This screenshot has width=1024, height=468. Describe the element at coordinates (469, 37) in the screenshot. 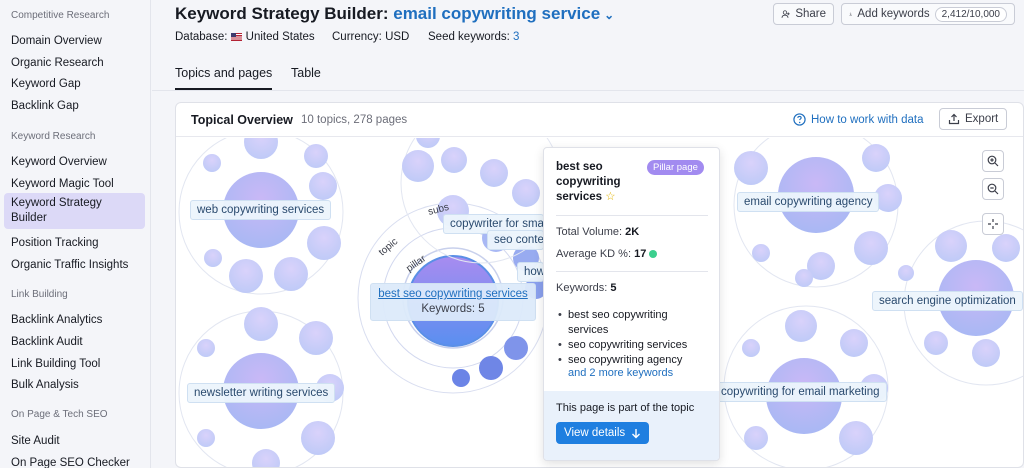

I see `seed-label: Seed keywords:` at that location.